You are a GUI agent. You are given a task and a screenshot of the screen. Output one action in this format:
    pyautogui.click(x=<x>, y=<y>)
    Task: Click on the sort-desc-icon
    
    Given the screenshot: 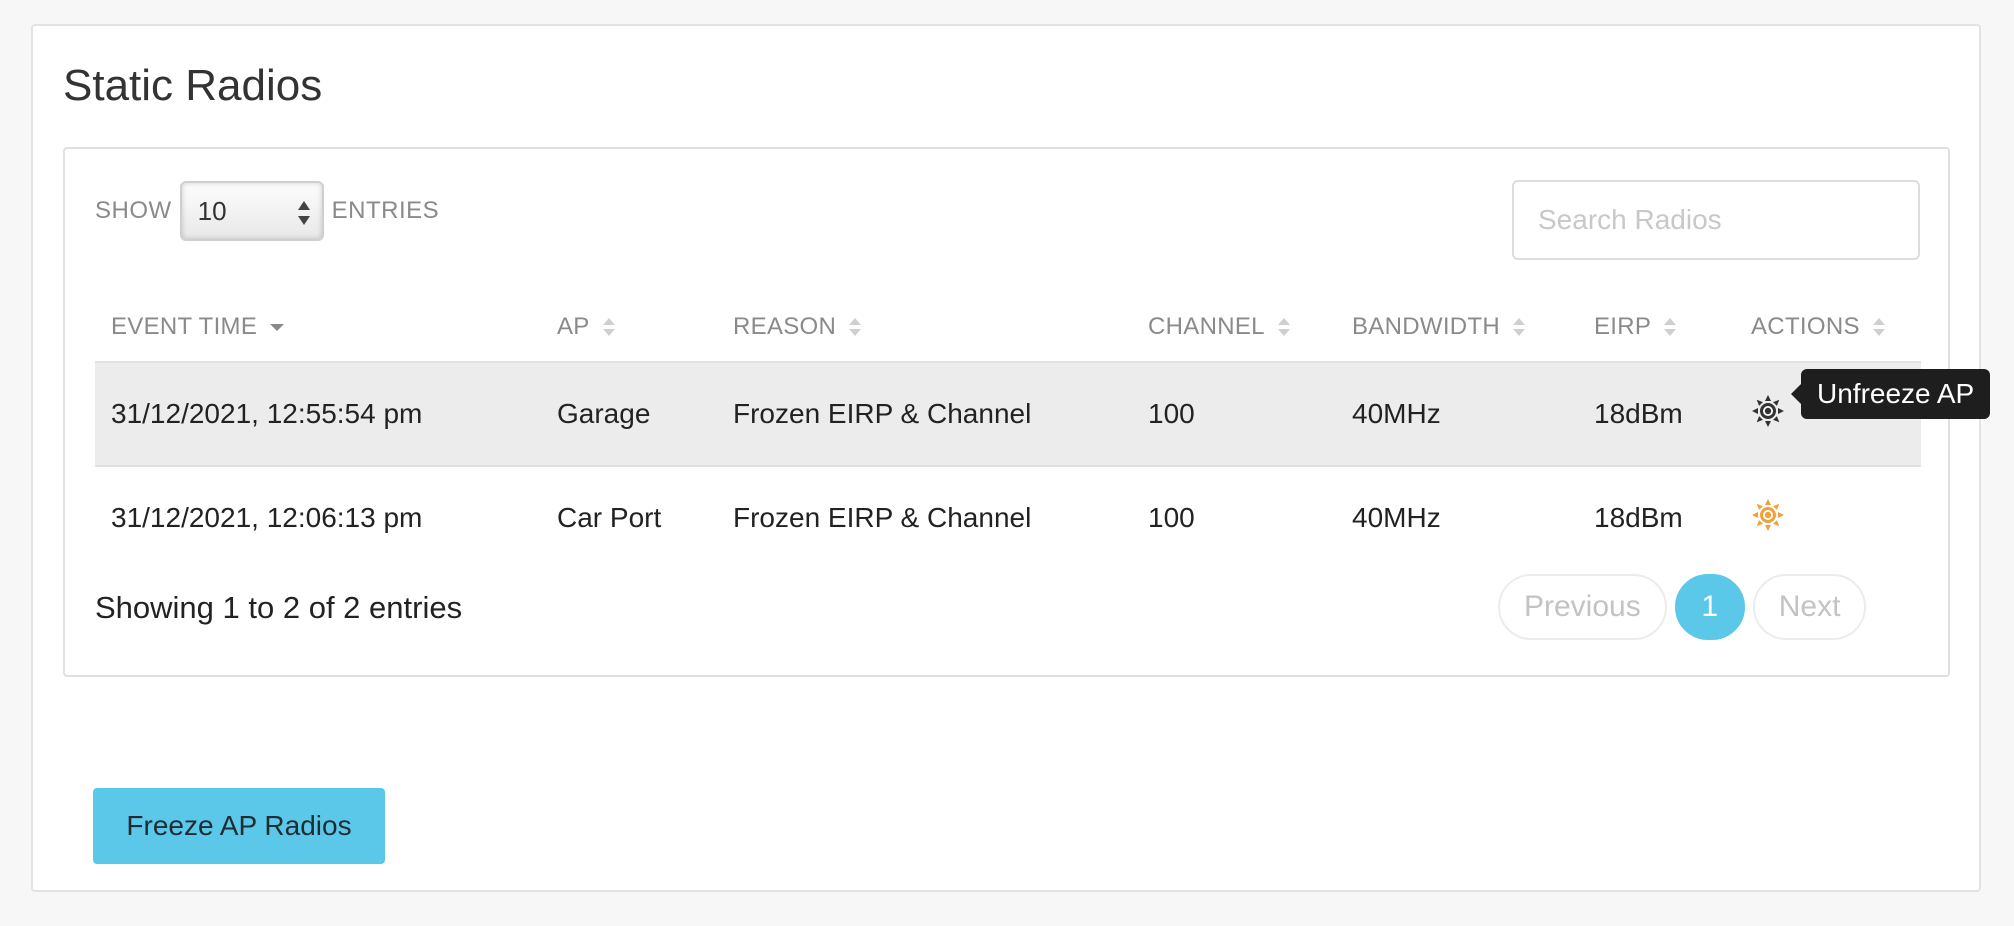 What is the action you would take?
    pyautogui.click(x=277, y=328)
    